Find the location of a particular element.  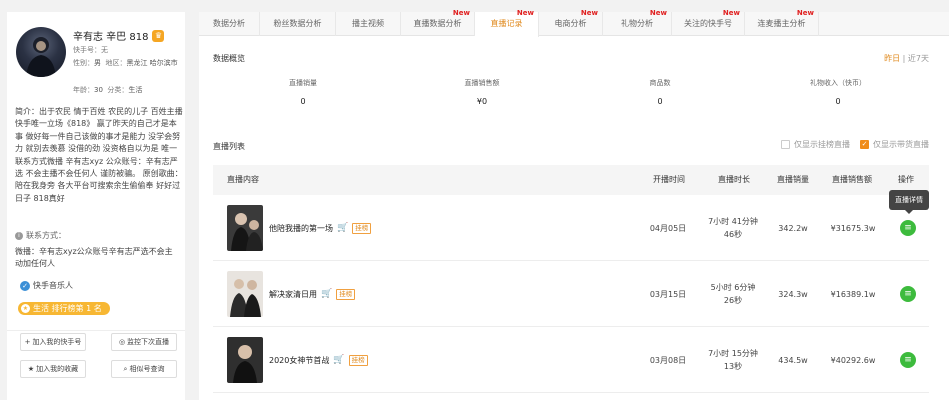

tab-creator-videos: 播主视频 is located at coordinates (368, 24).